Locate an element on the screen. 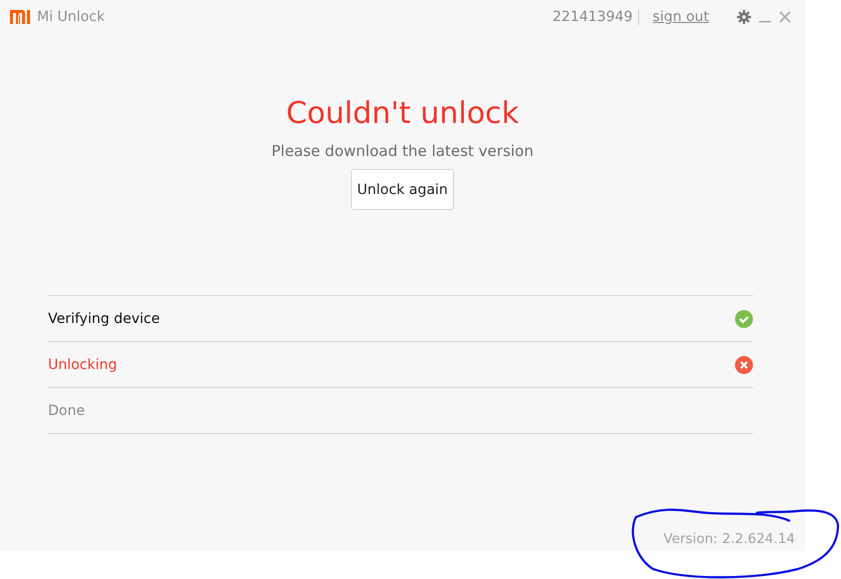 This screenshot has height=579, width=841. error-icon is located at coordinates (744, 365).